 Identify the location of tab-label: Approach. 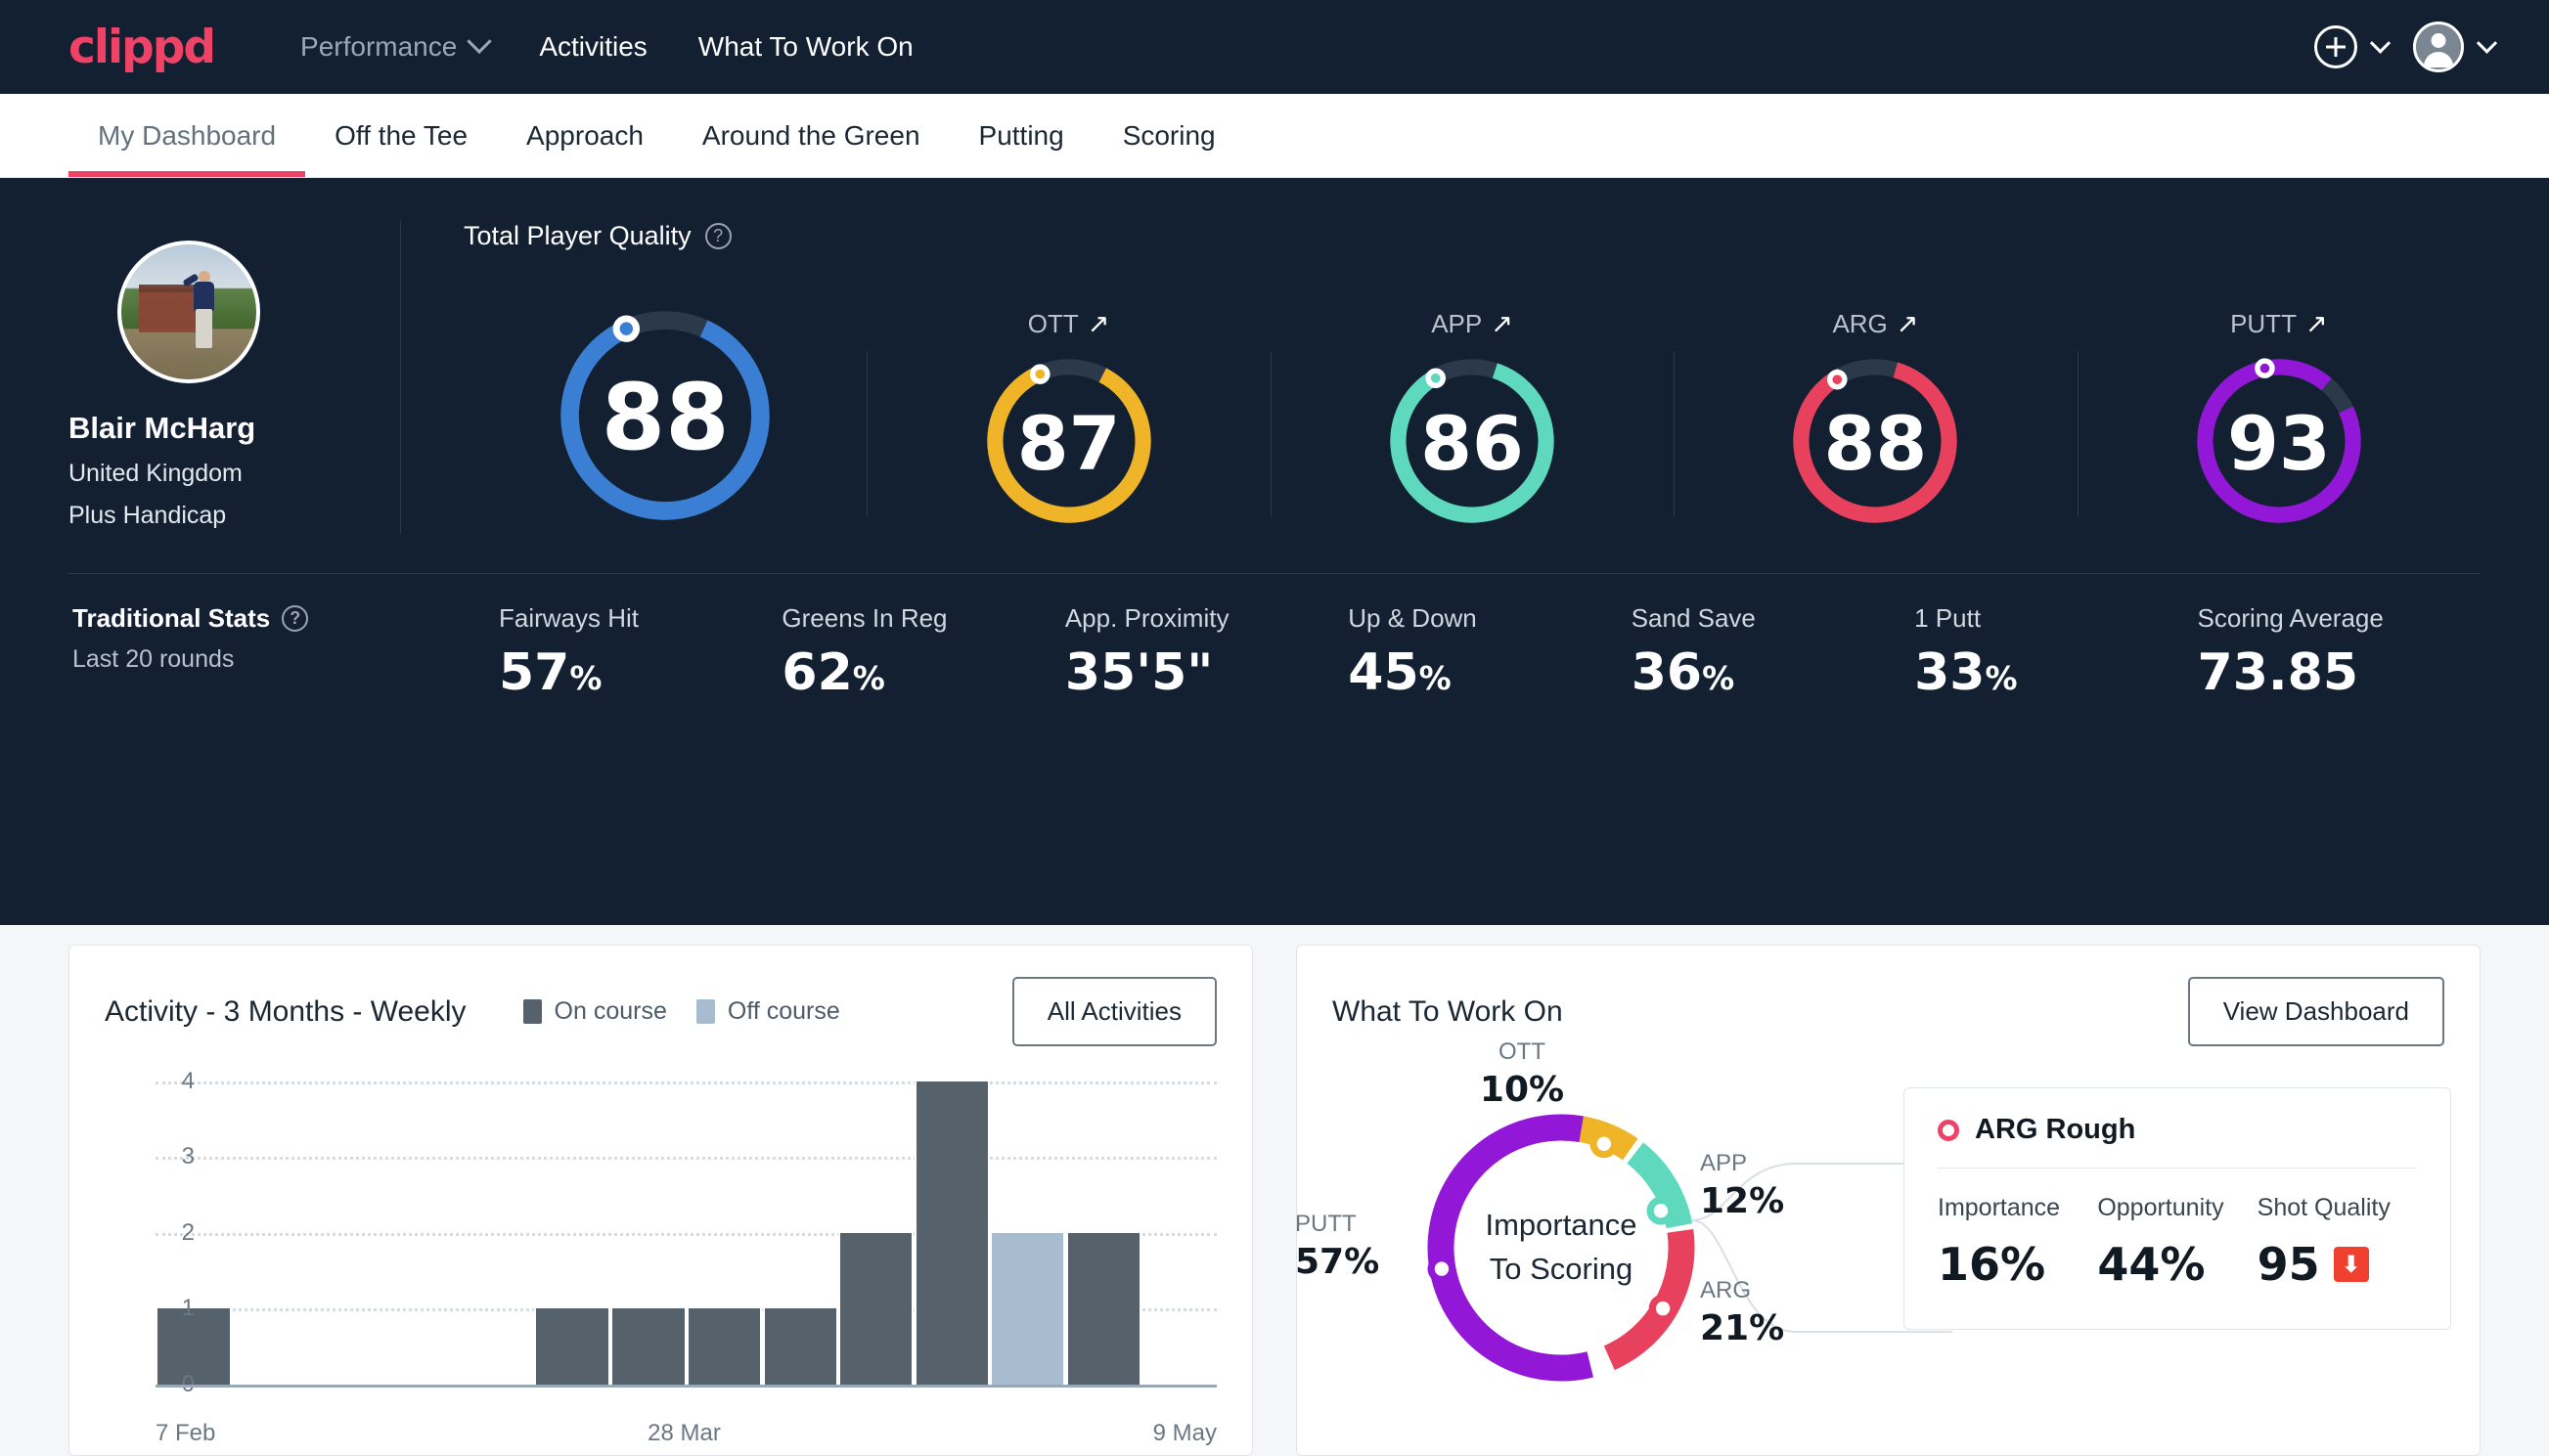
(585, 135).